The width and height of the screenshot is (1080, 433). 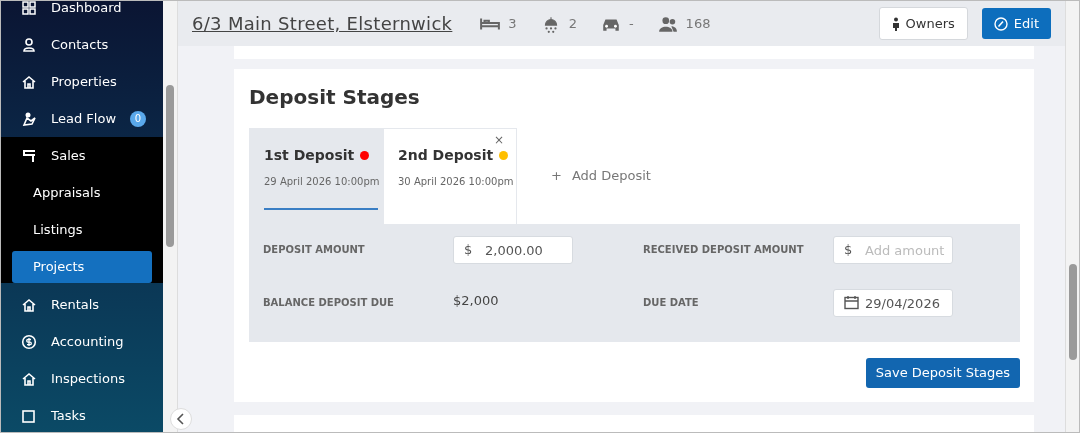 What do you see at coordinates (671, 303) in the screenshot?
I see `field-label: DUE DATE` at bounding box center [671, 303].